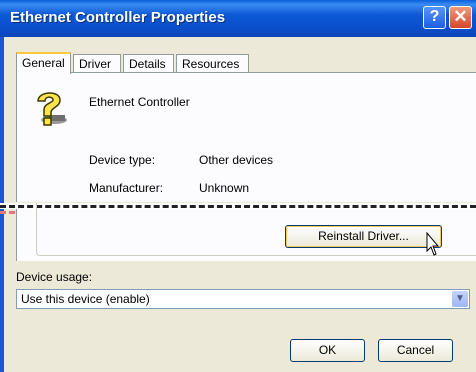 The width and height of the screenshot is (476, 372). Describe the element at coordinates (85, 299) in the screenshot. I see `device-usage-value: Use this device (enable)` at that location.